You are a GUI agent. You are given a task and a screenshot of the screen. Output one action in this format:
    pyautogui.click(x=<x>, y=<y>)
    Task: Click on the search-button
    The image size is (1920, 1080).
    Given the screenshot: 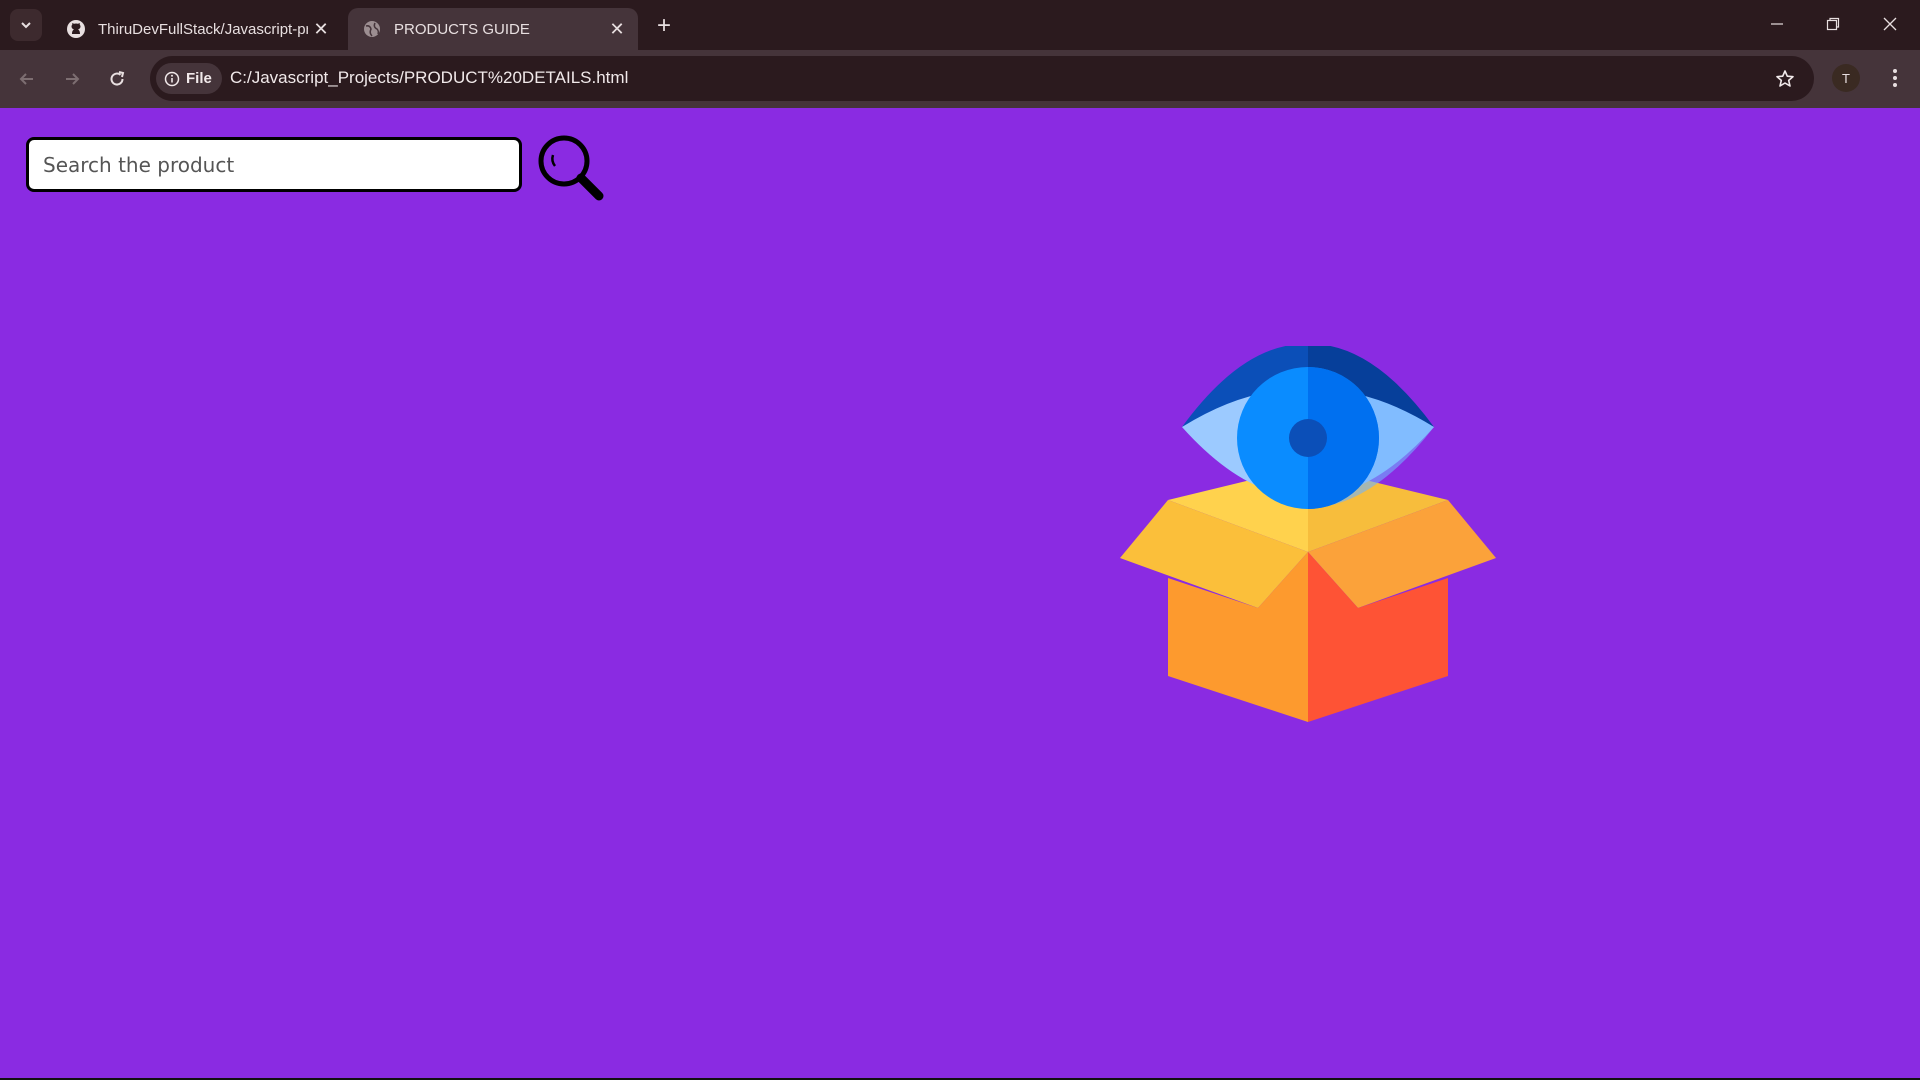 What is the action you would take?
    pyautogui.click(x=570, y=167)
    